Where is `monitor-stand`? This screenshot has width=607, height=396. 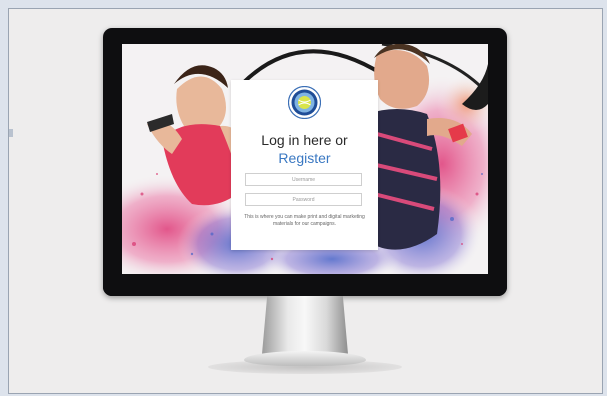
monitor-stand is located at coordinates (305, 325).